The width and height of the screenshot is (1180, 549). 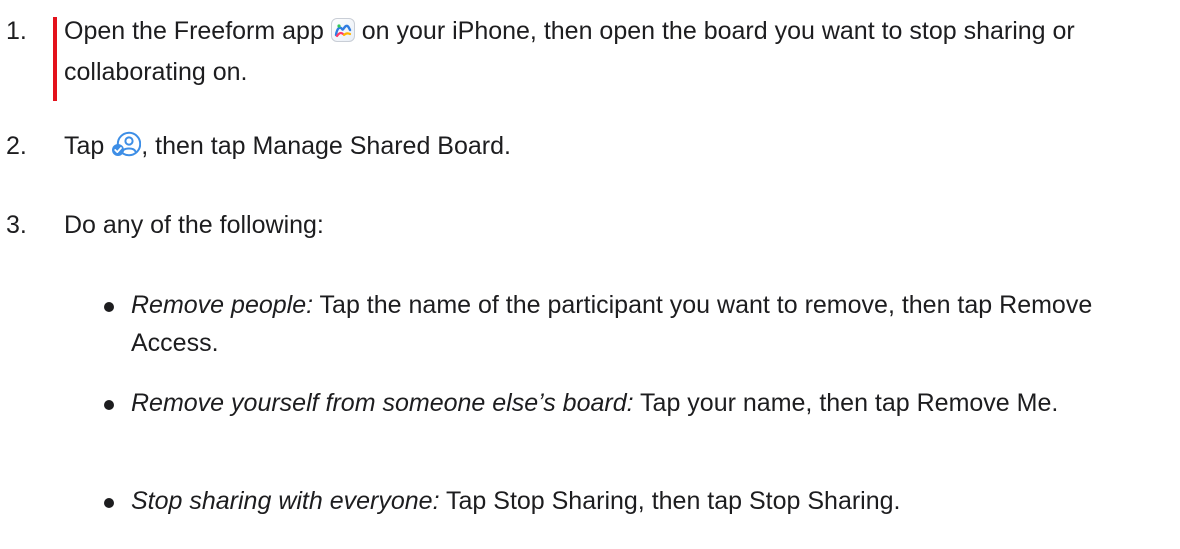 I want to click on step-text: Tap , then tap Manage Shared Board., so click(x=579, y=147).